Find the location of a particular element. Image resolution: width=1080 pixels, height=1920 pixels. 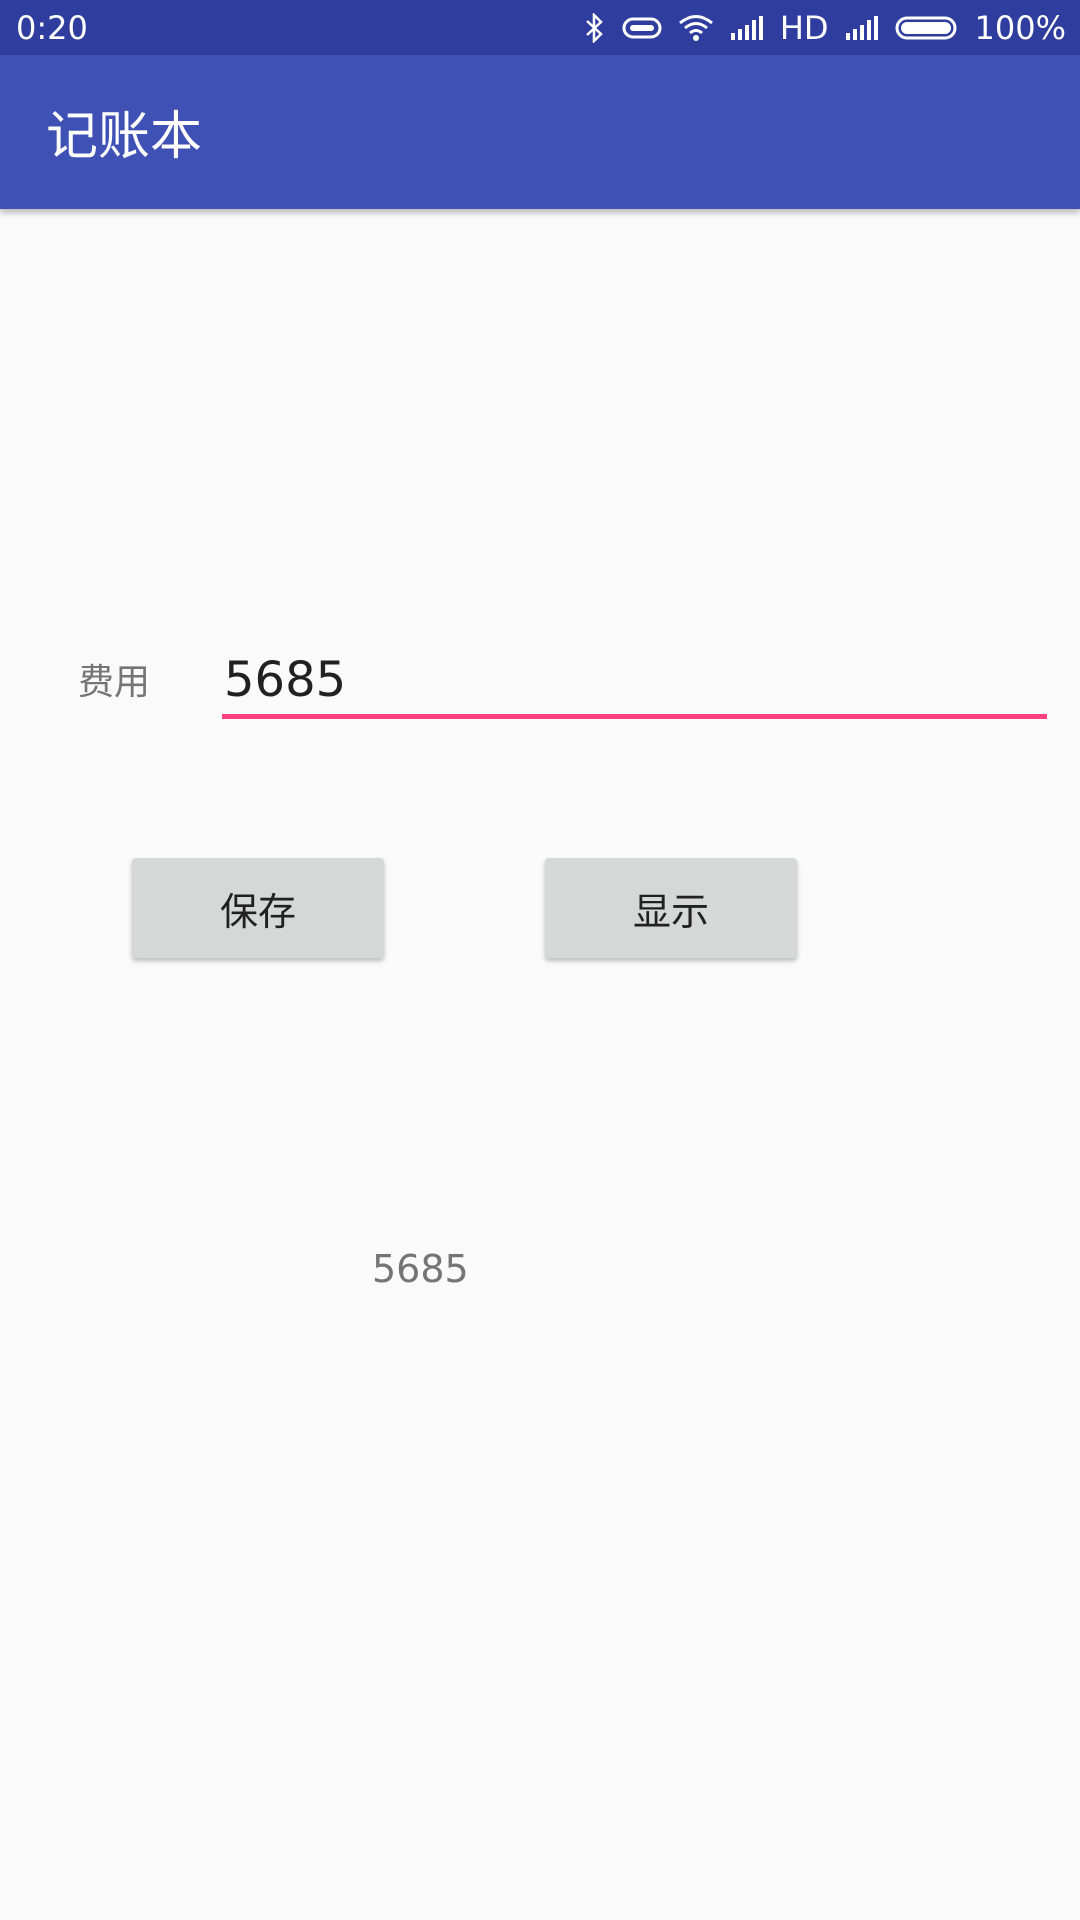

fee-input is located at coordinates (634, 682).